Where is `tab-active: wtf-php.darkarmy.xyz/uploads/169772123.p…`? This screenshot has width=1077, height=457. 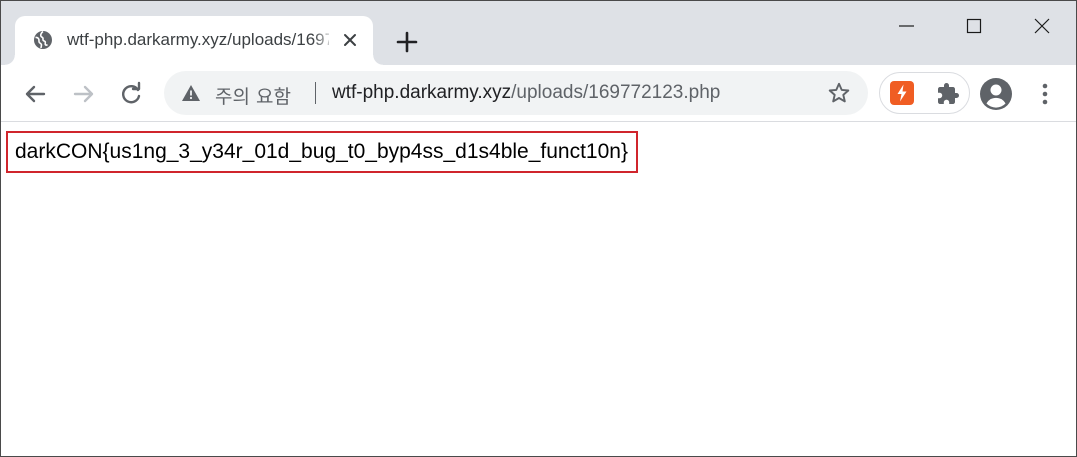
tab-active: wtf-php.darkarmy.xyz/uploads/169772123.p… is located at coordinates (194, 40).